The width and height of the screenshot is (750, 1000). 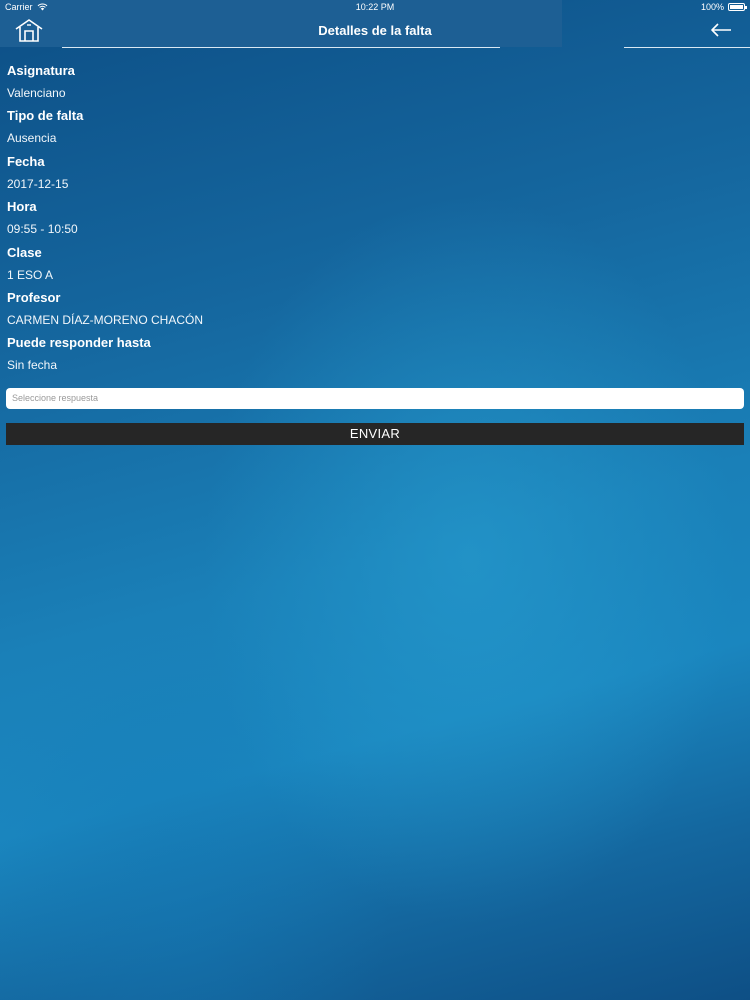 I want to click on send-button: ENVIAR, so click(x=375, y=434).